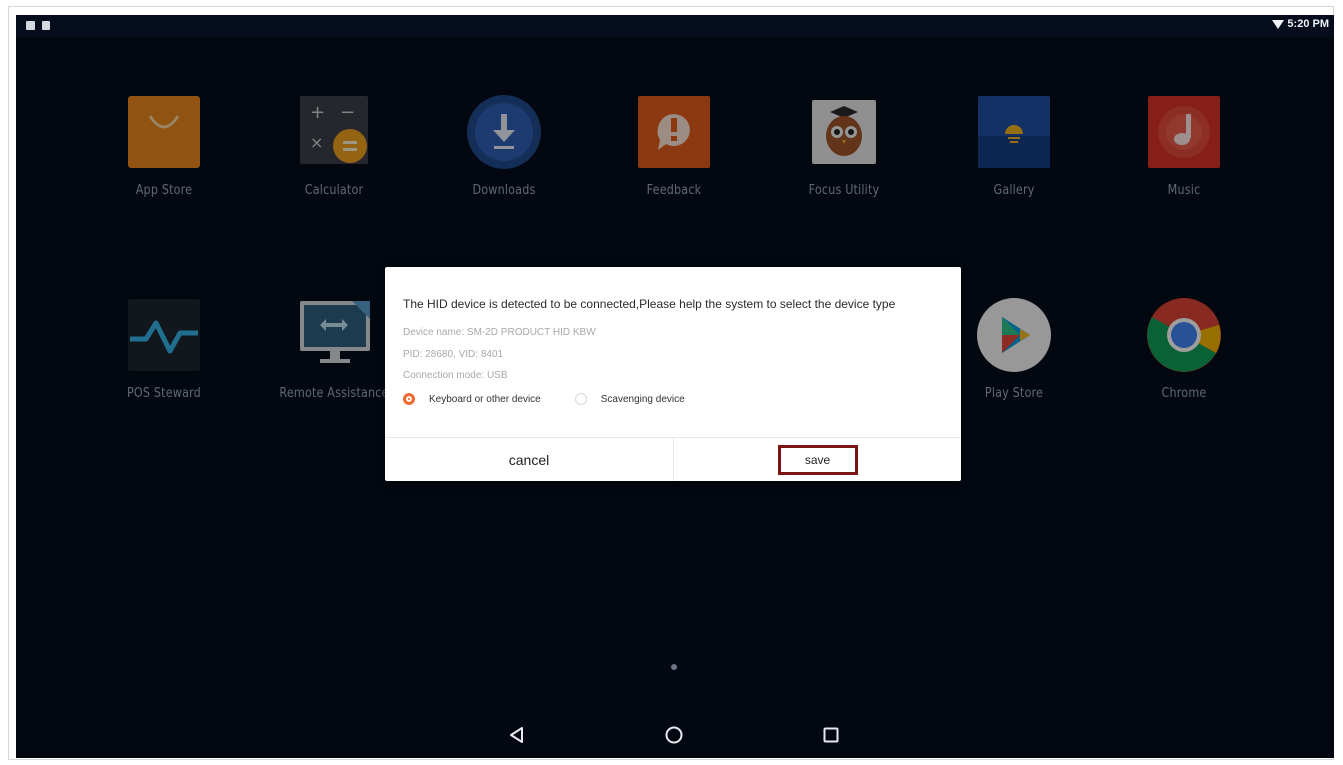  I want to click on status-bar: 5:20 PM, so click(675, 26).